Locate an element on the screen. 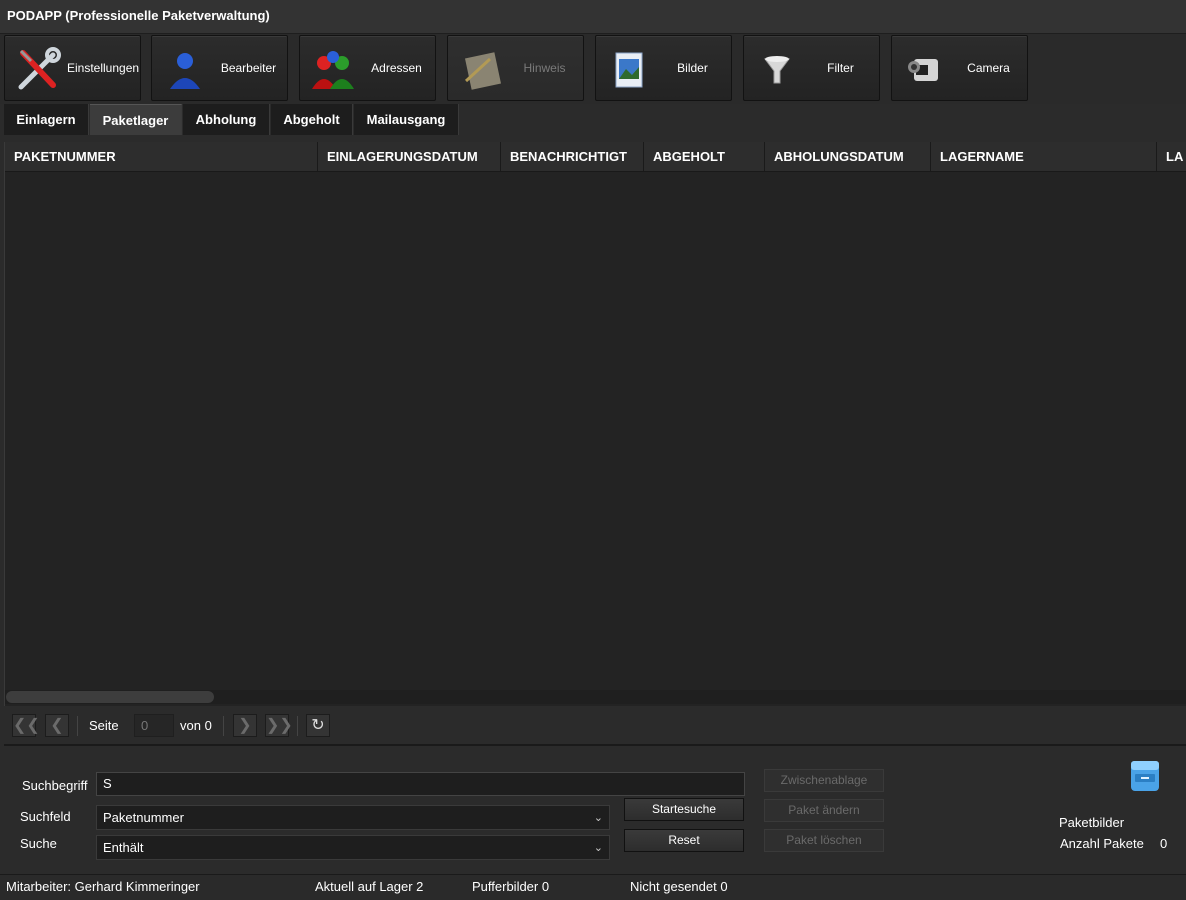 The width and height of the screenshot is (1186, 900). column-header-paketnummer: PAKETNUMMER is located at coordinates (161, 156).